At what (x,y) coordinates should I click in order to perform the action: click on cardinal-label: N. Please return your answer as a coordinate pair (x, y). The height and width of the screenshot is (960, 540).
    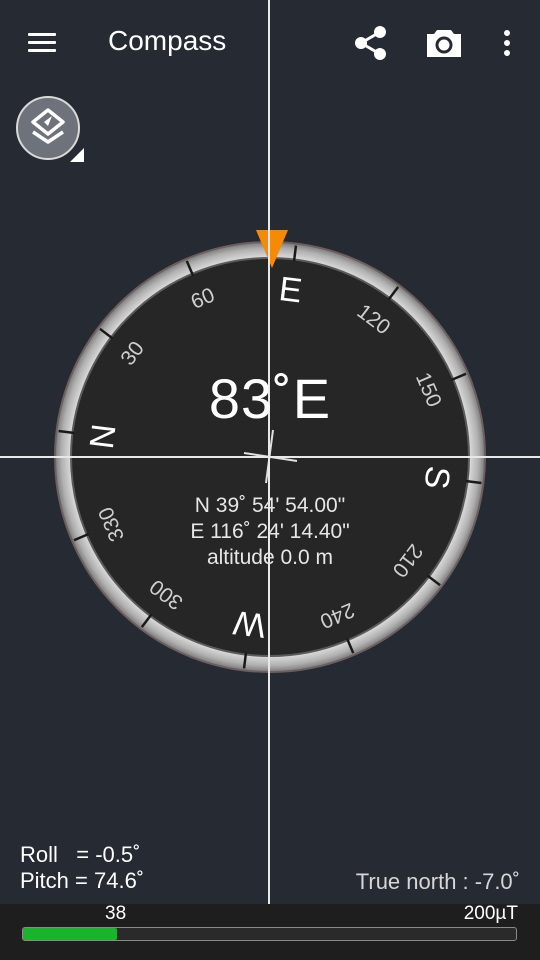
    Looking at the image, I should click on (103, 436).